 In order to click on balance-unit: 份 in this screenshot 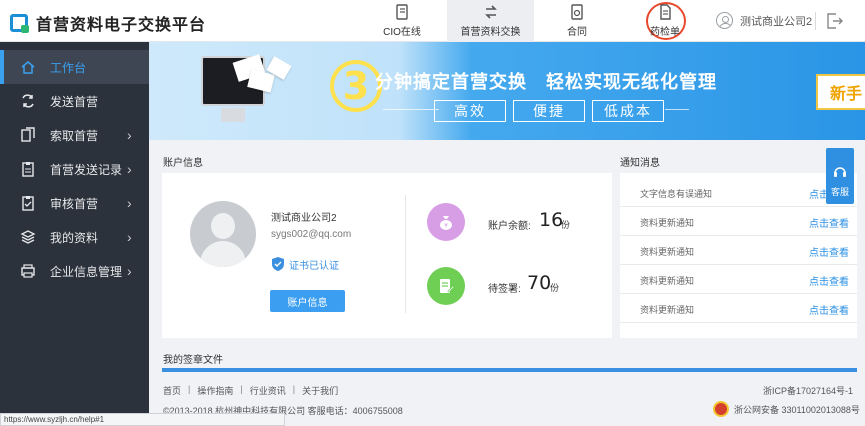, I will do `click(566, 225)`.